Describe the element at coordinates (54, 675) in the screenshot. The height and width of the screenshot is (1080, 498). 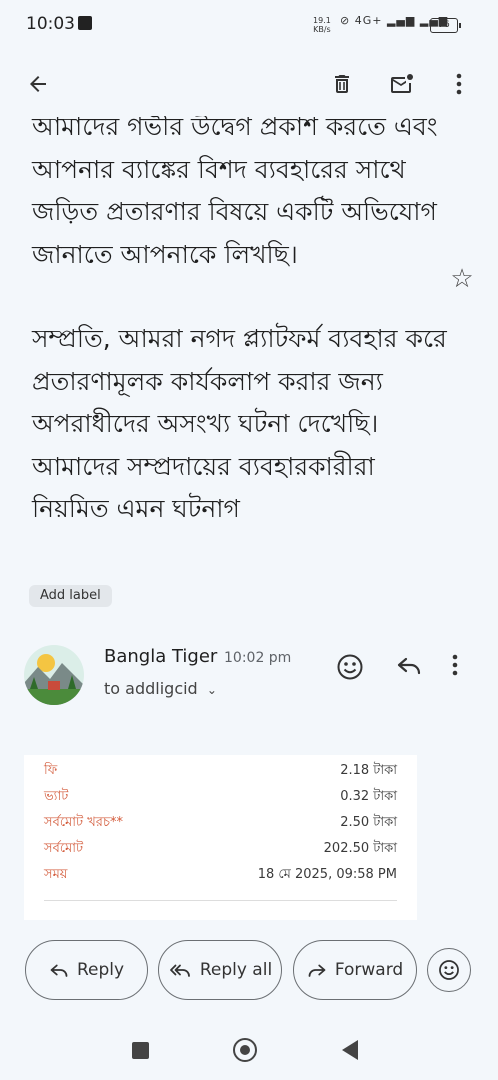
I see `avatar` at that location.